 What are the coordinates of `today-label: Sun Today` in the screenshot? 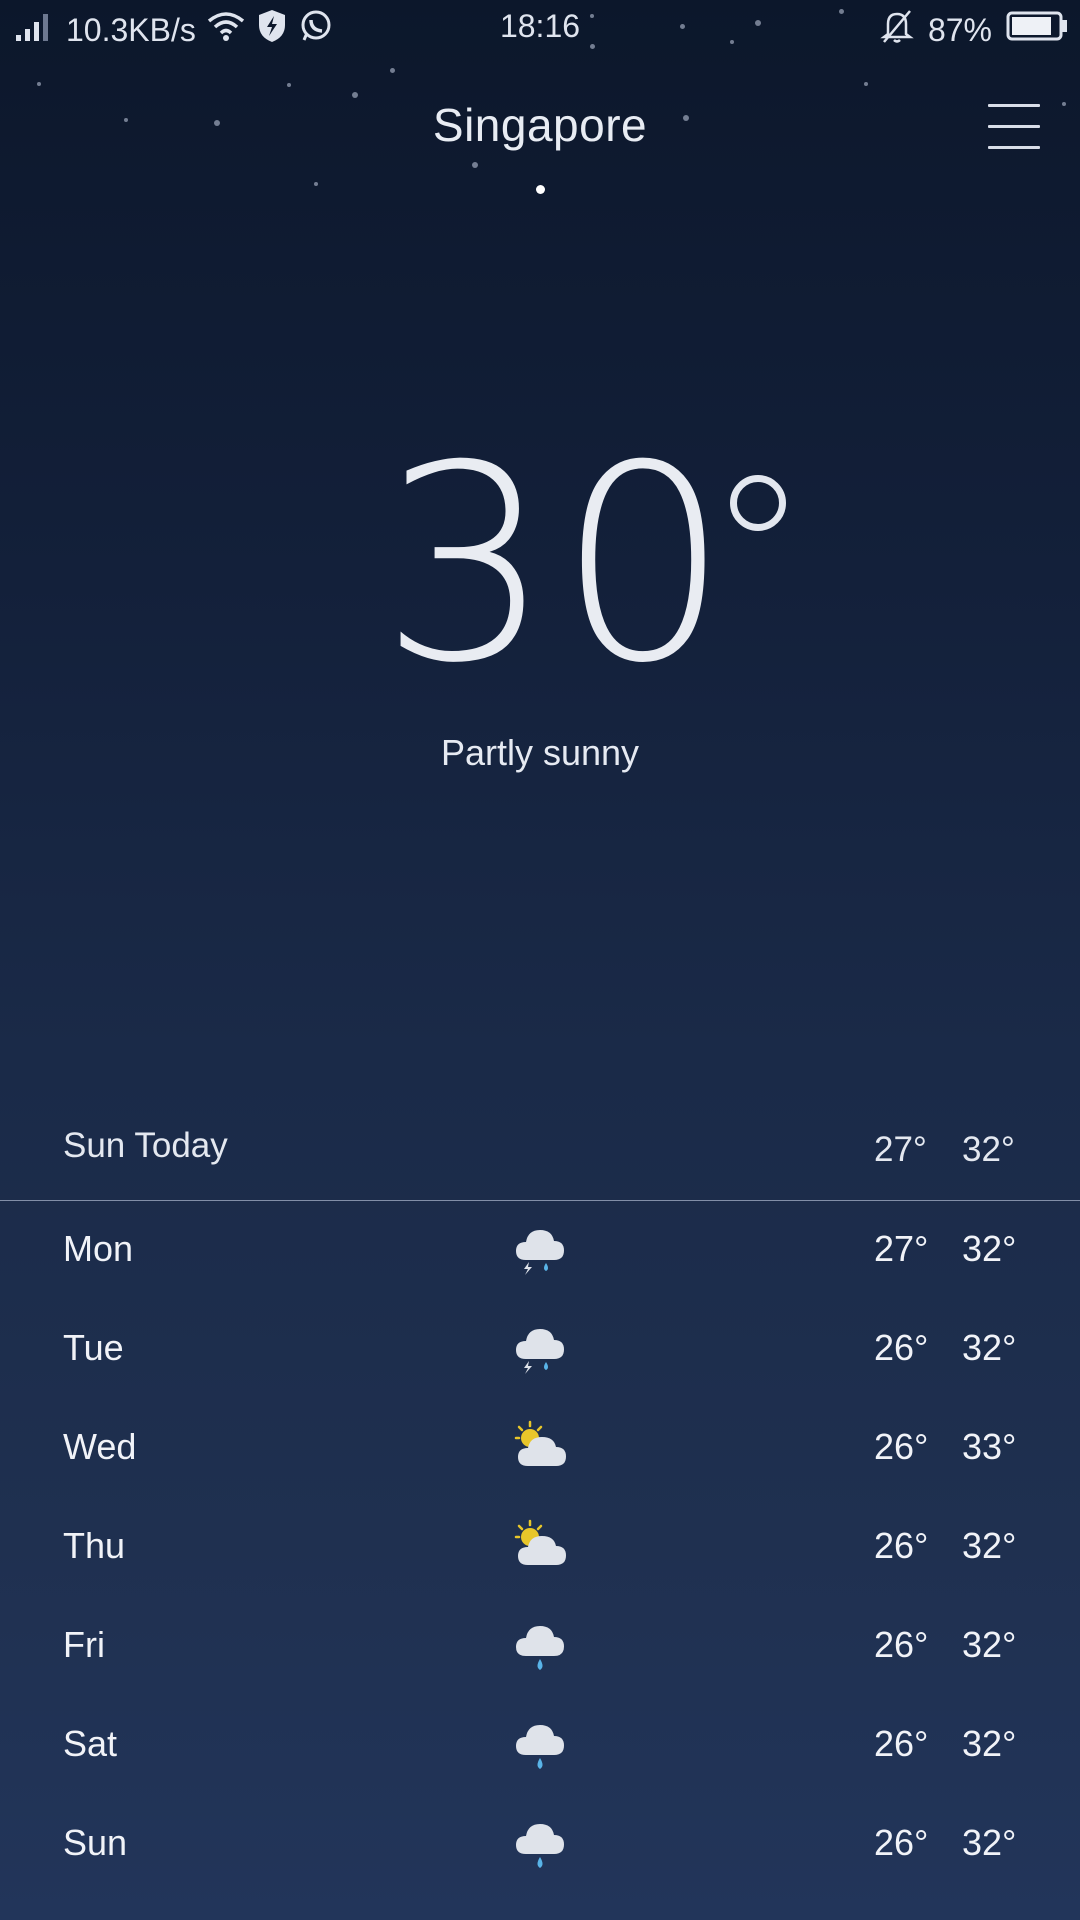 It's located at (145, 1145).